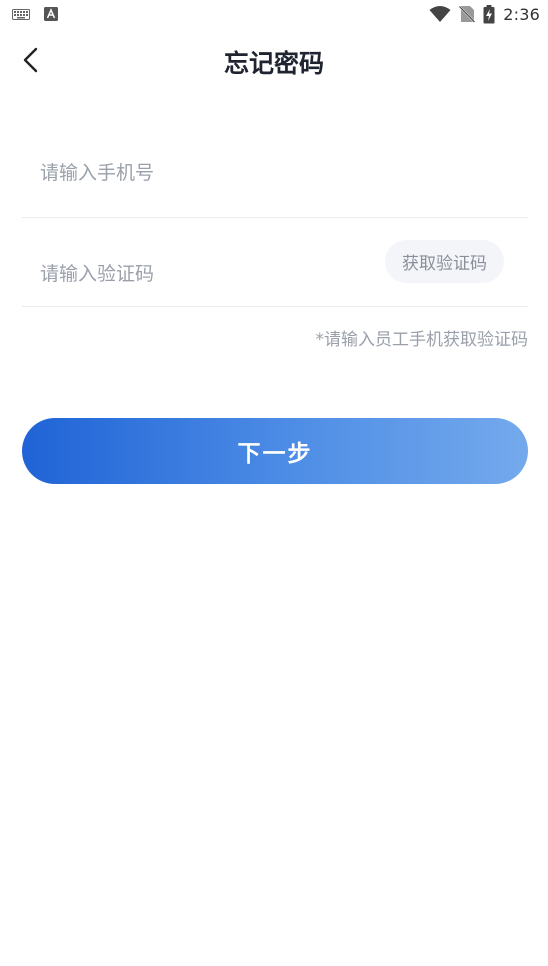  What do you see at coordinates (274, 14) in the screenshot?
I see `status-bar: 2:36` at bounding box center [274, 14].